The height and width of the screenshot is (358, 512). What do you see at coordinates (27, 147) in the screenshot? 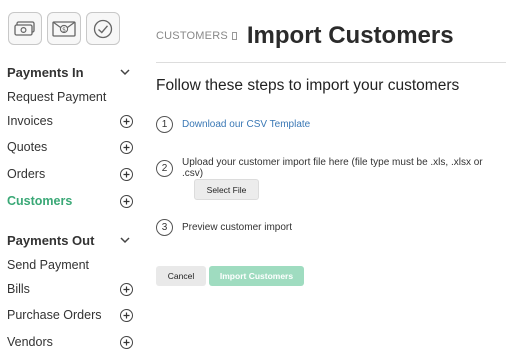
I see `sidebar-item-label: Quotes` at bounding box center [27, 147].